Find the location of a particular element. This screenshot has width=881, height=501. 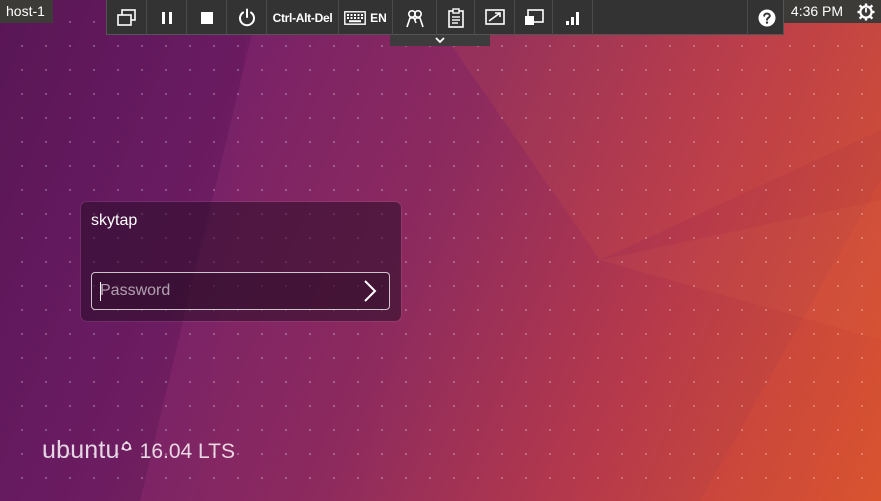

clipboard-button is located at coordinates (456, 17).